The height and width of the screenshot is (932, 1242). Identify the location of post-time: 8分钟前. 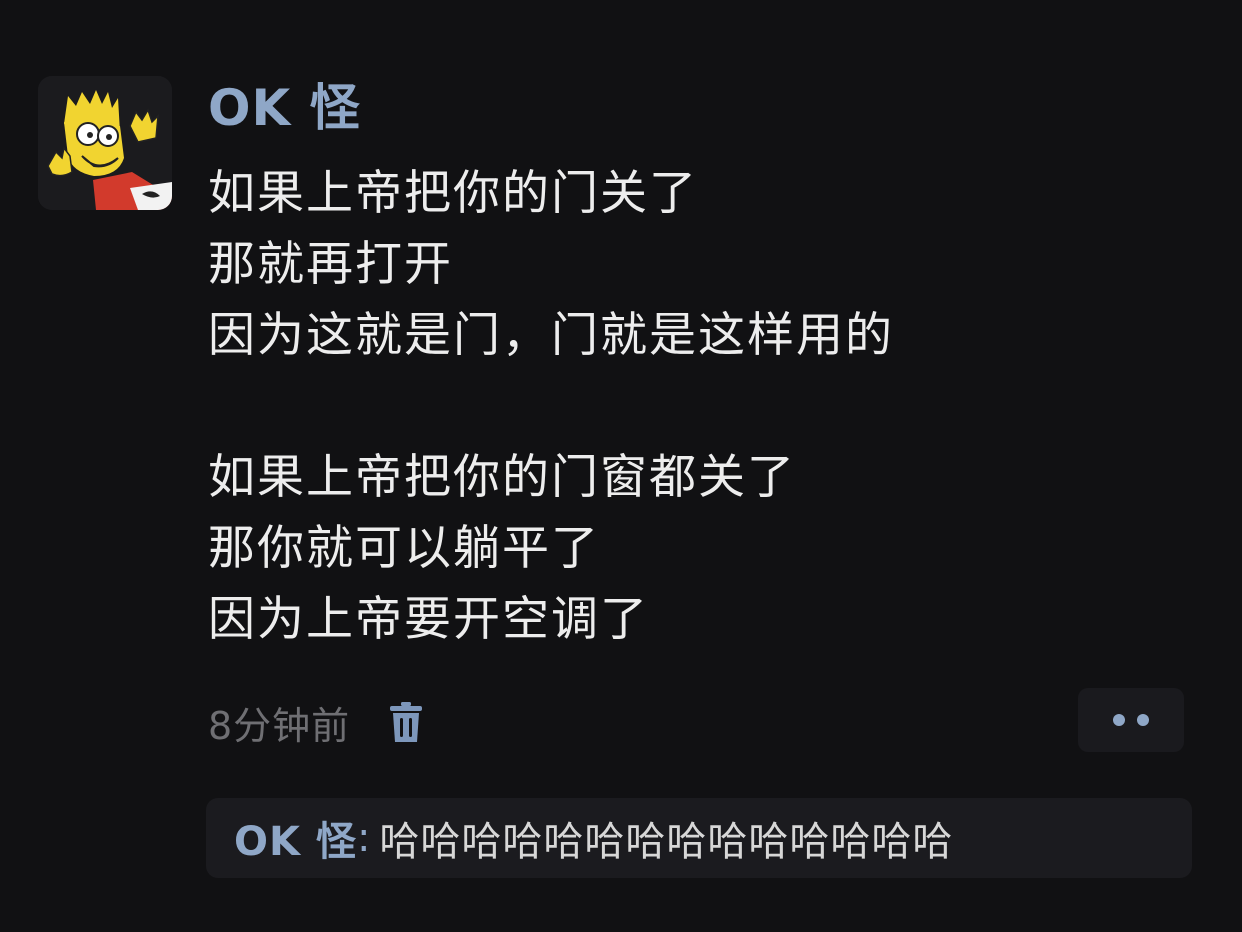
(279, 725).